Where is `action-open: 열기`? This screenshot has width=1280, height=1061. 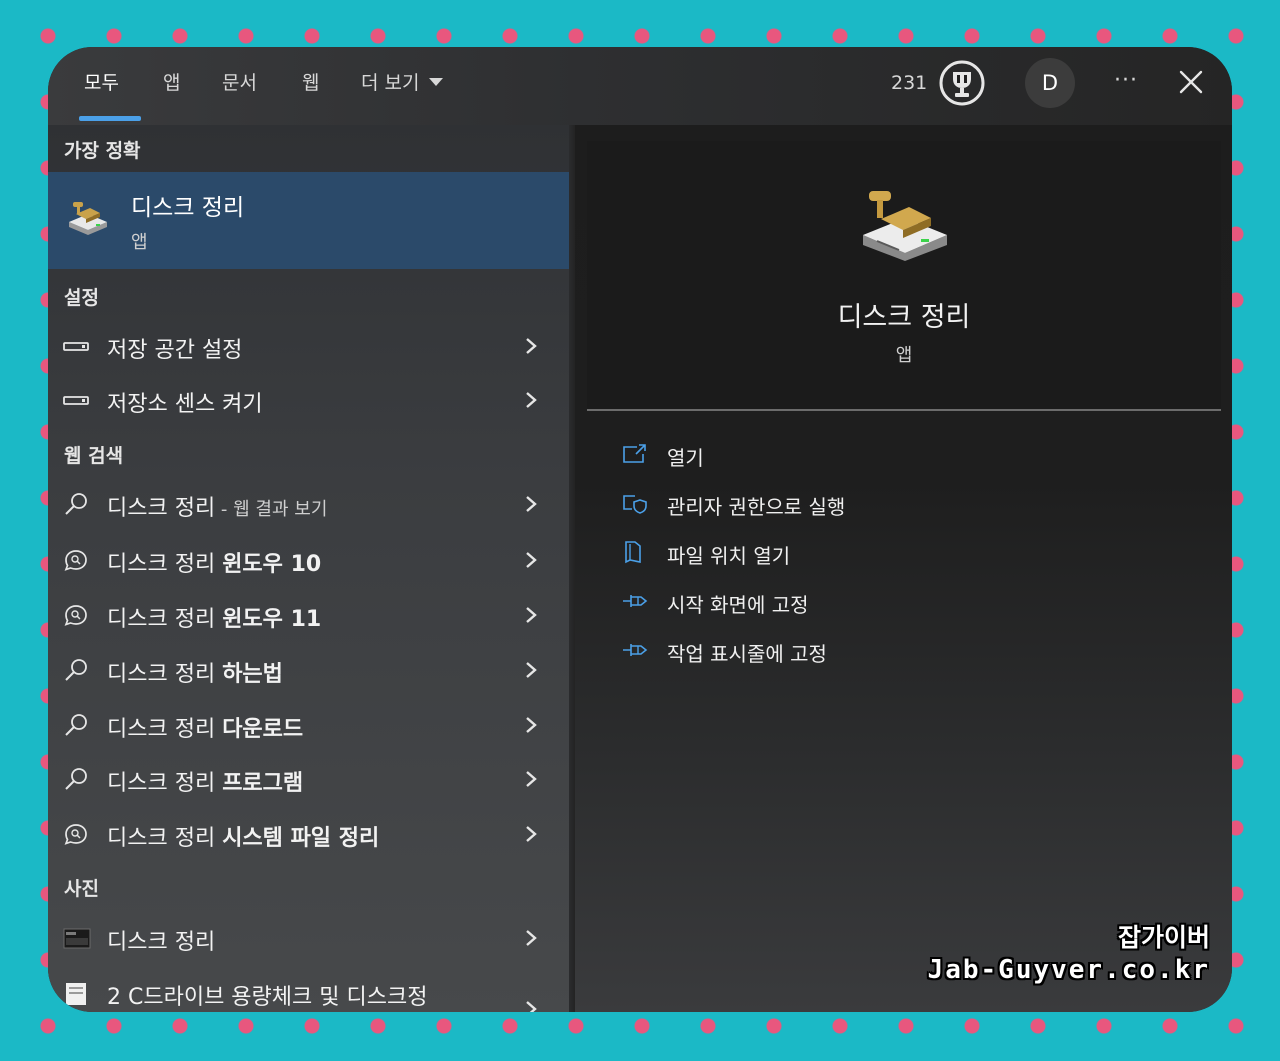 action-open: 열기 is located at coordinates (901, 456).